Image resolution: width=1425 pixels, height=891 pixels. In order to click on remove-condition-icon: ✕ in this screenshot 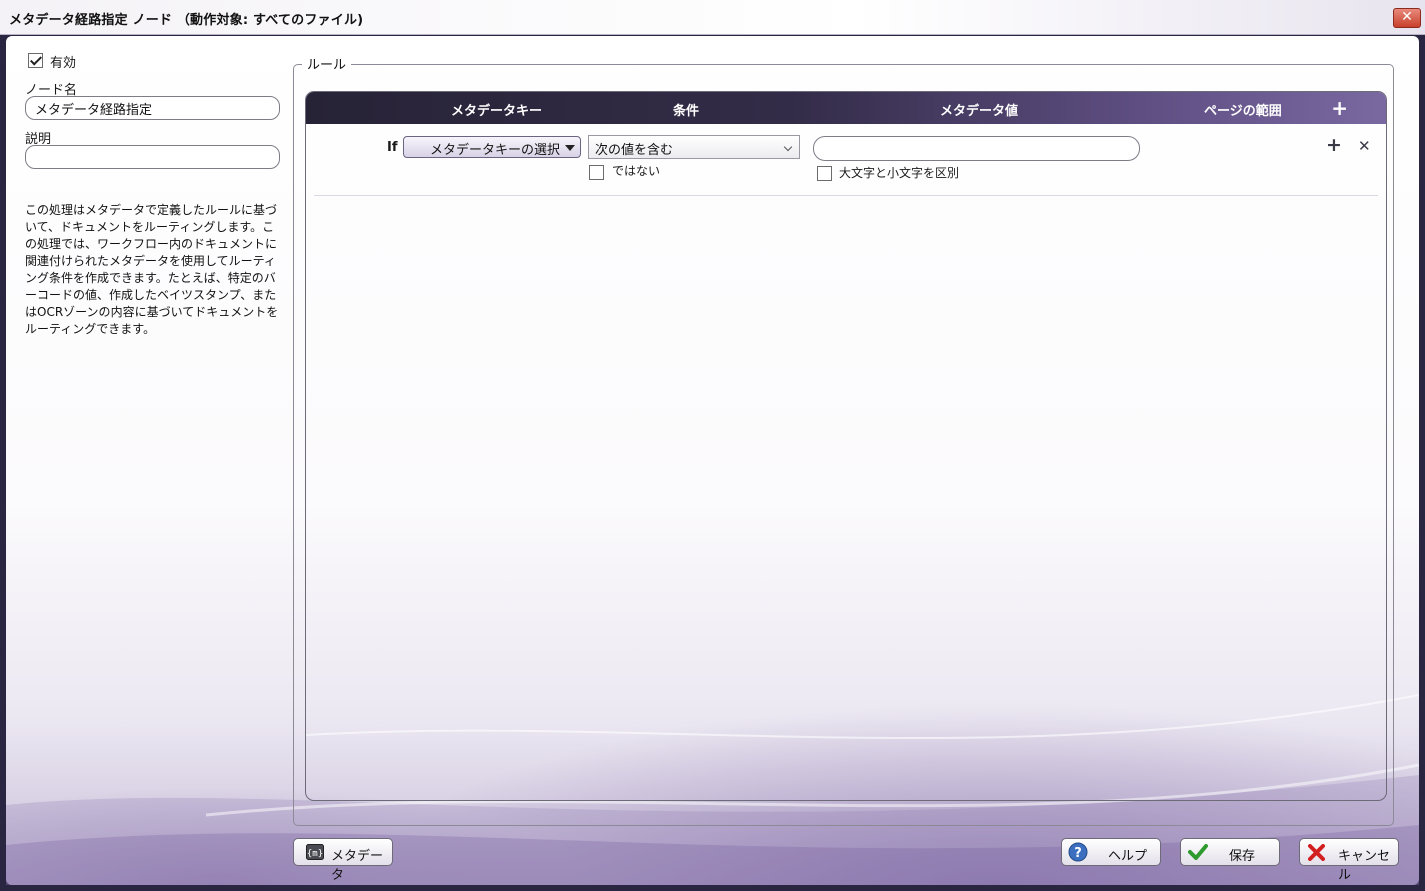, I will do `click(1364, 146)`.